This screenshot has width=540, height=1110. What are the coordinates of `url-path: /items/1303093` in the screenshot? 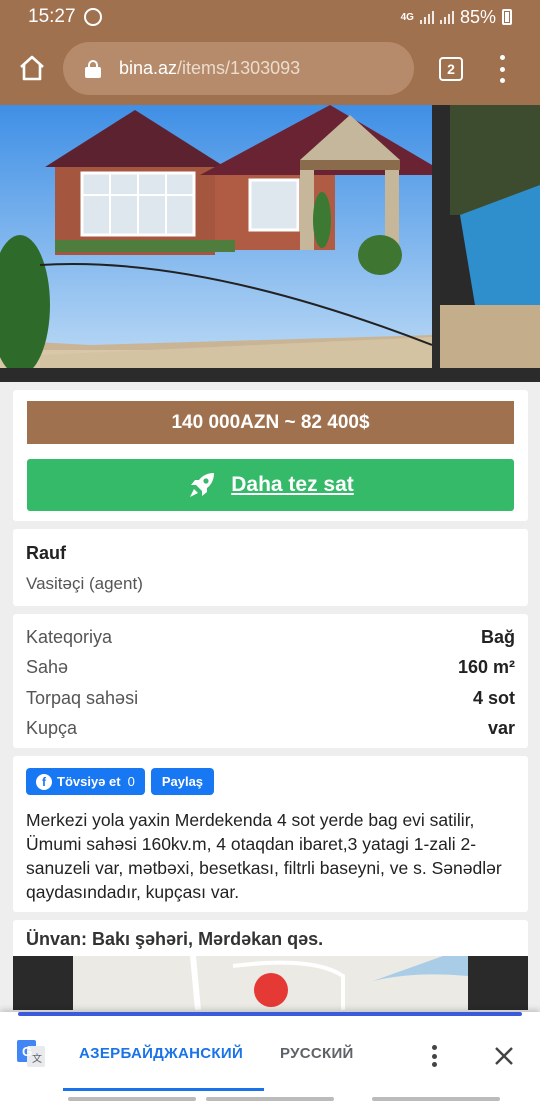 It's located at (239, 68).